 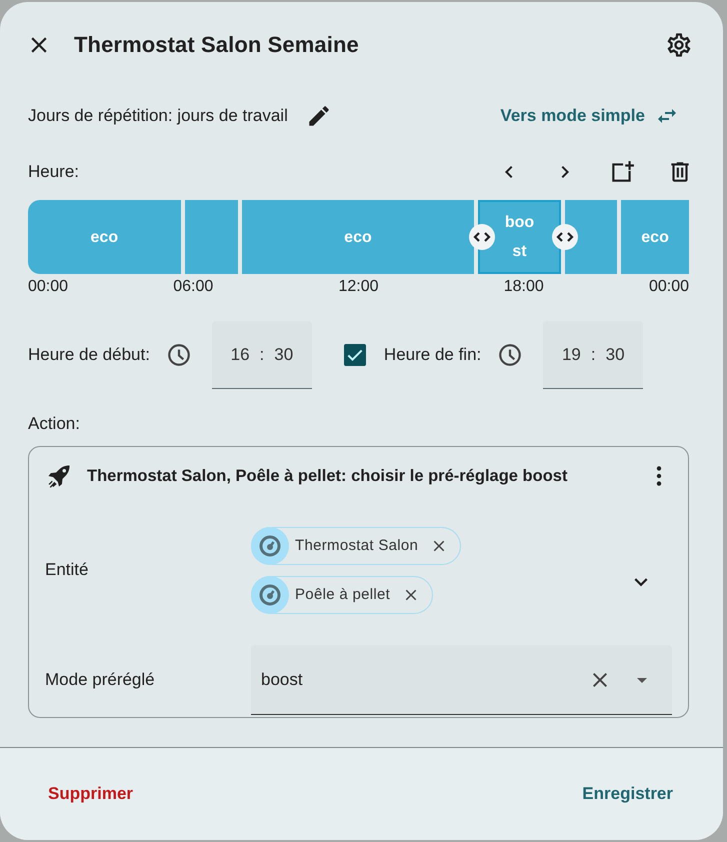 What do you see at coordinates (193, 287) in the screenshot?
I see `time-tick: 06:00` at bounding box center [193, 287].